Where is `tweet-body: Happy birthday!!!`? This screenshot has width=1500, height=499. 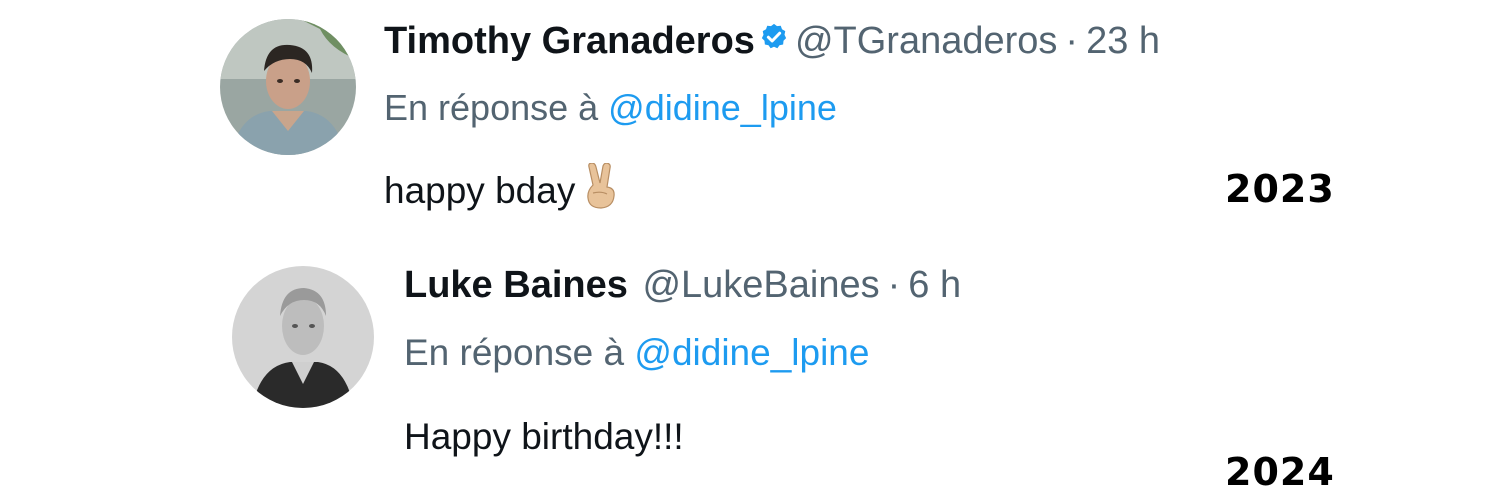 tweet-body: Happy birthday!!! is located at coordinates (544, 436).